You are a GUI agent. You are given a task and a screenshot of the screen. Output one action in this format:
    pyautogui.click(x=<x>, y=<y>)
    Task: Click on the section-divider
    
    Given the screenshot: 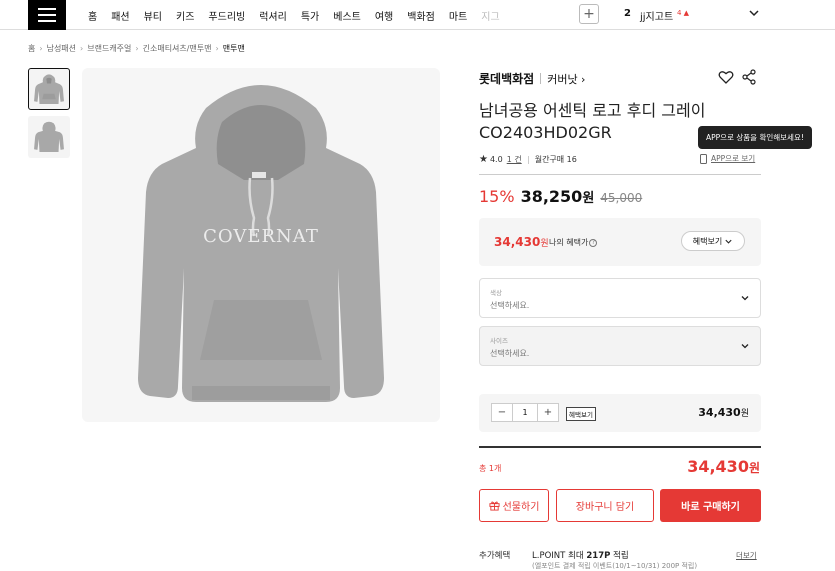 What is the action you would take?
    pyautogui.click(x=620, y=174)
    